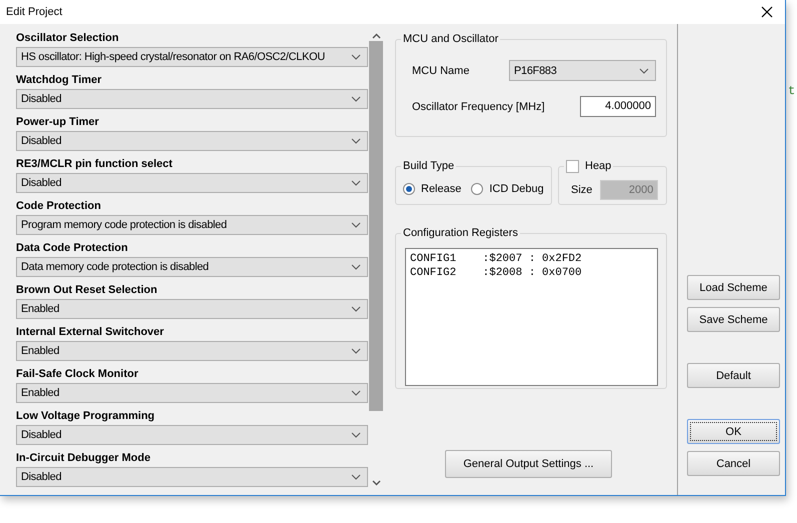 Image resolution: width=797 pixels, height=523 pixels. What do you see at coordinates (59, 206) in the screenshot?
I see `setting-label: Code Protection` at bounding box center [59, 206].